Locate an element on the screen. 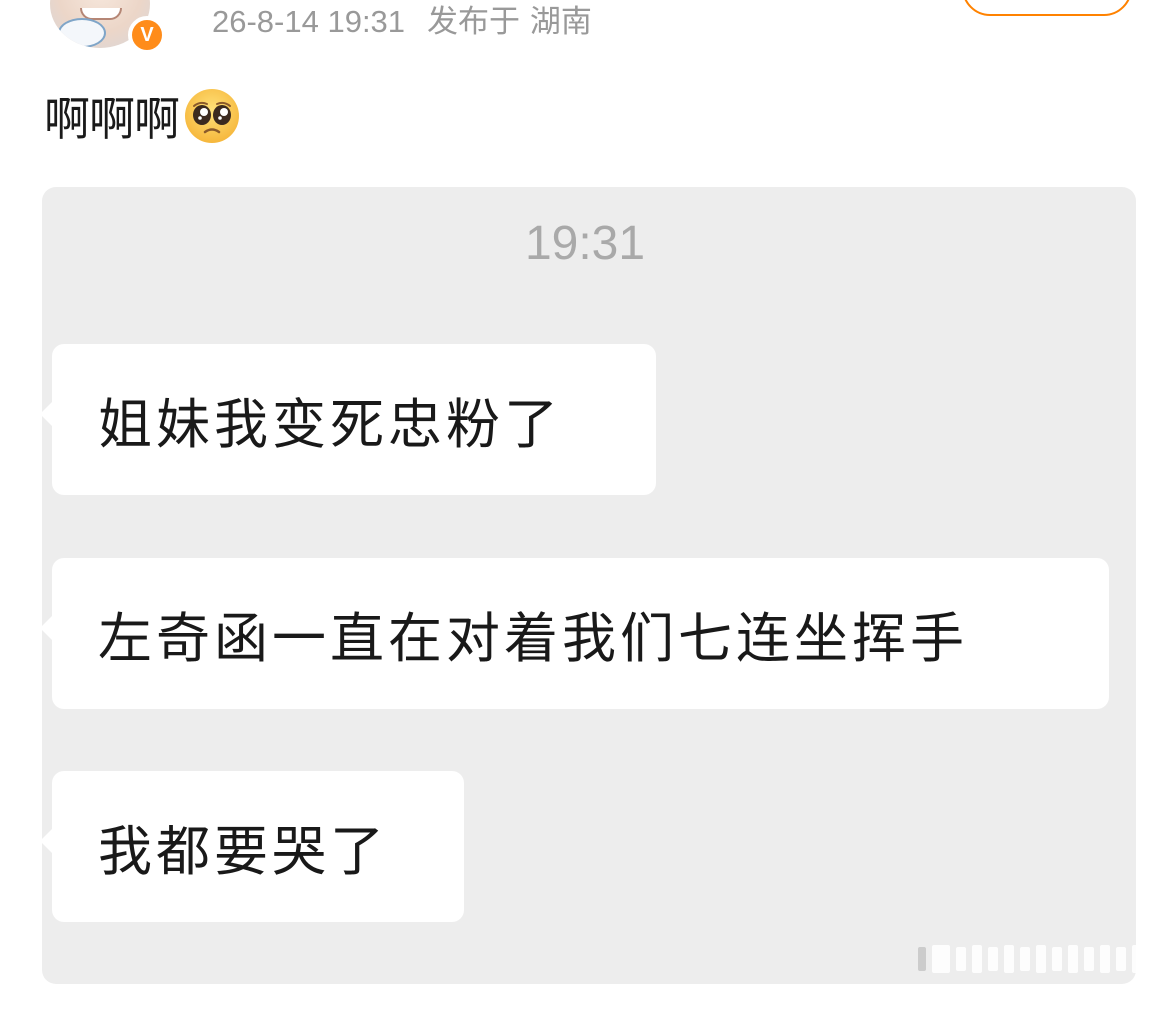 Image resolution: width=1170 pixels, height=1031 pixels. verified-badge-icon: V is located at coordinates (147, 35).